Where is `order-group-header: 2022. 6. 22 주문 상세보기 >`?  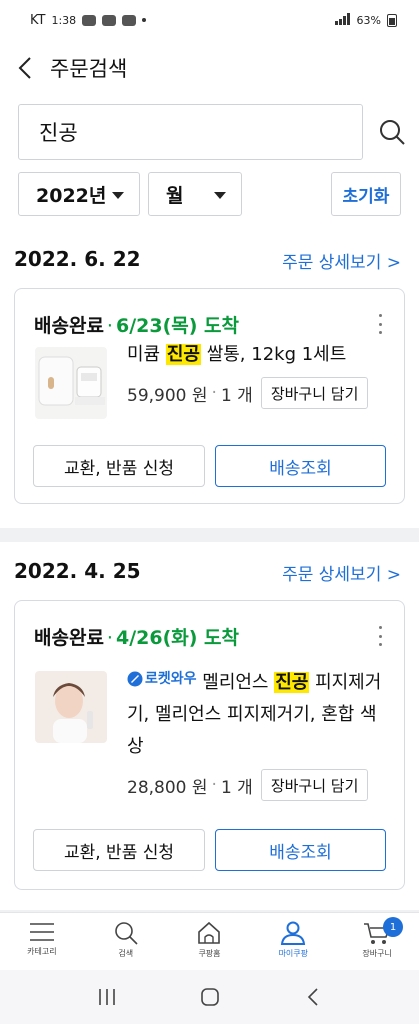 order-group-header: 2022. 6. 22 주문 상세보기 > is located at coordinates (209, 258).